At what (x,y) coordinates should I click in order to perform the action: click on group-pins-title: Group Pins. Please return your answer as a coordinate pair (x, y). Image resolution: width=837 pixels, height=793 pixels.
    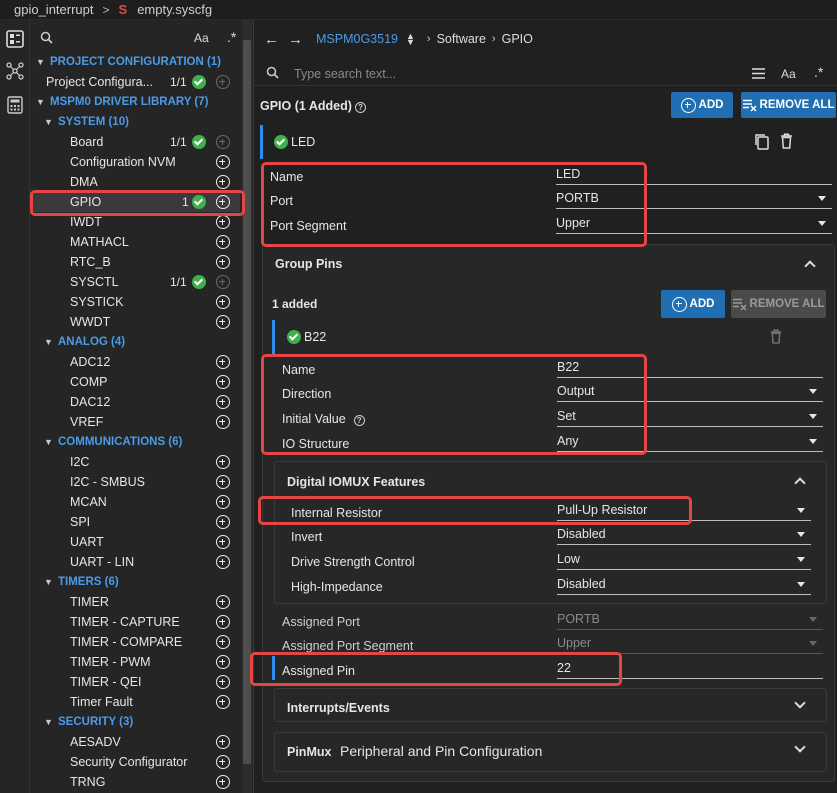
    Looking at the image, I should click on (308, 264).